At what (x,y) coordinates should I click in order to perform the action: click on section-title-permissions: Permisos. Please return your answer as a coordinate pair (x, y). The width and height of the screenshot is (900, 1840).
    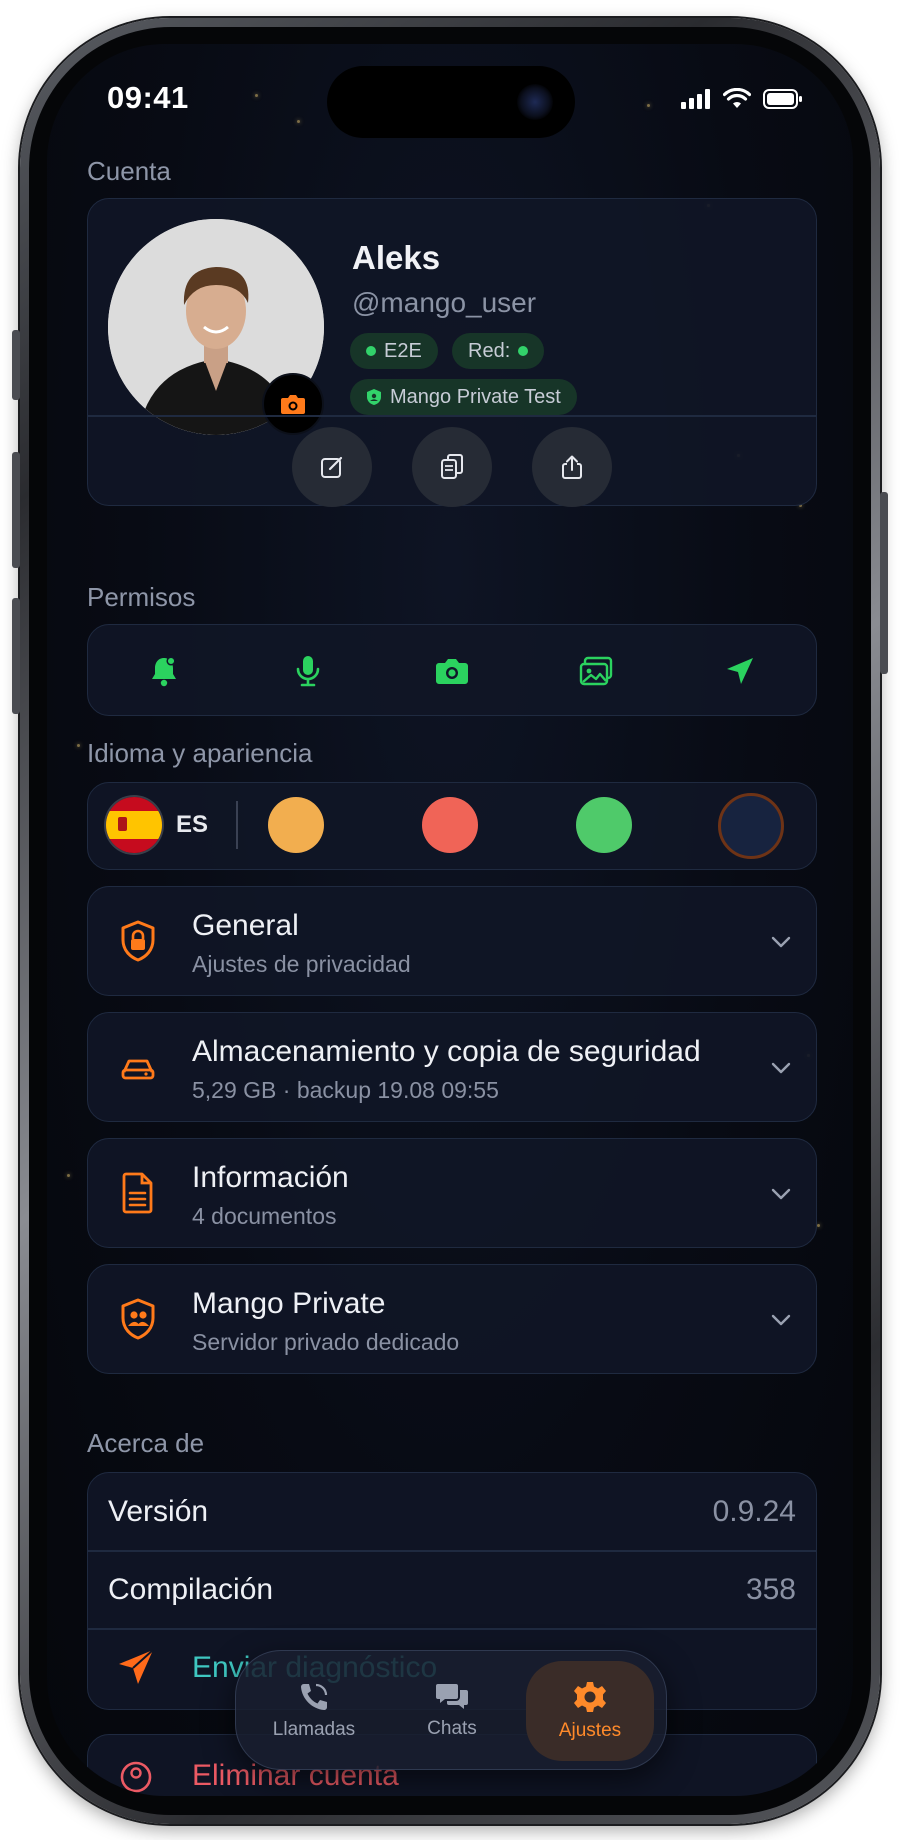
    Looking at the image, I should click on (141, 597).